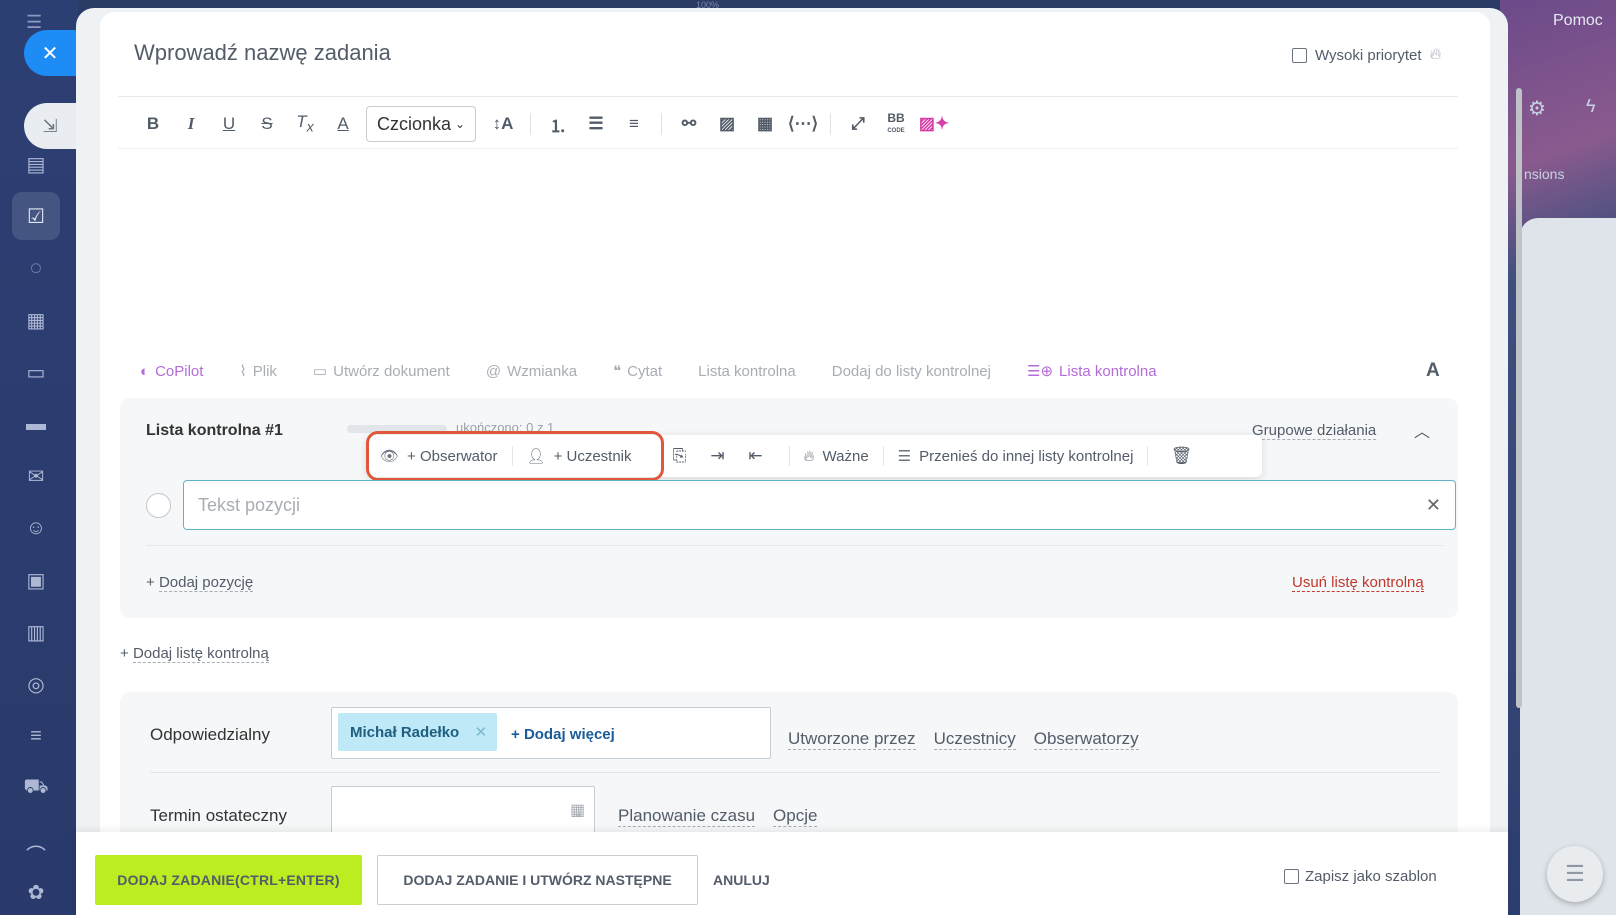 The width and height of the screenshot is (1616, 915). I want to click on time-planning-link: Planowanie czasu, so click(687, 816).